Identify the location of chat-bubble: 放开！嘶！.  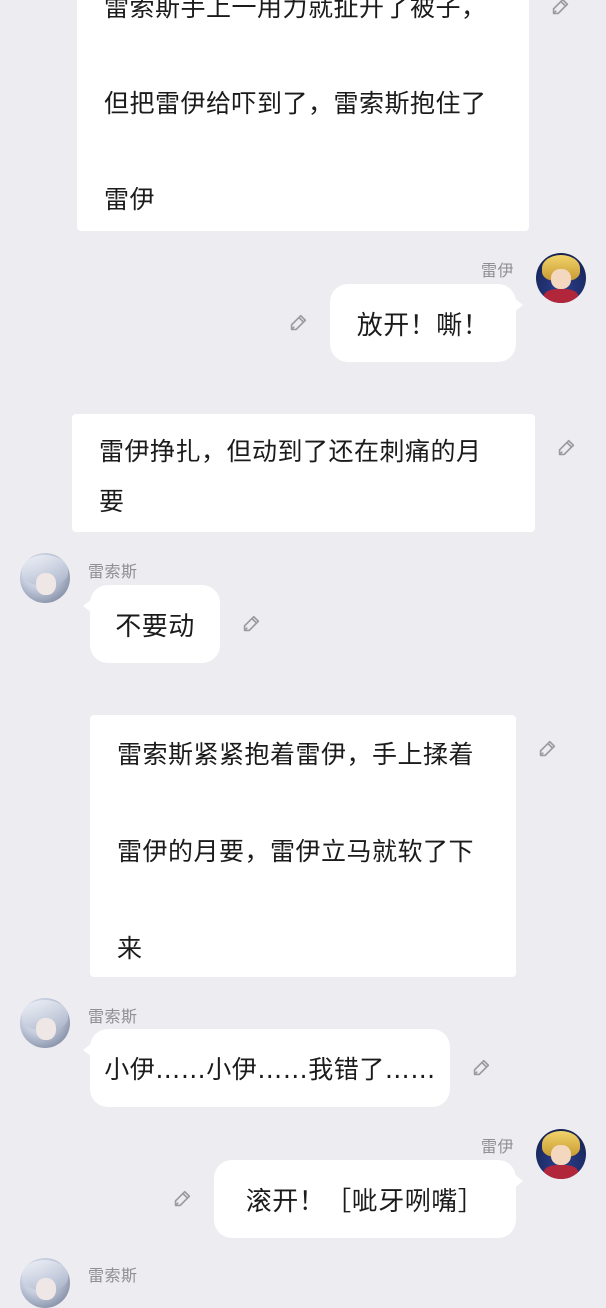
(426, 323).